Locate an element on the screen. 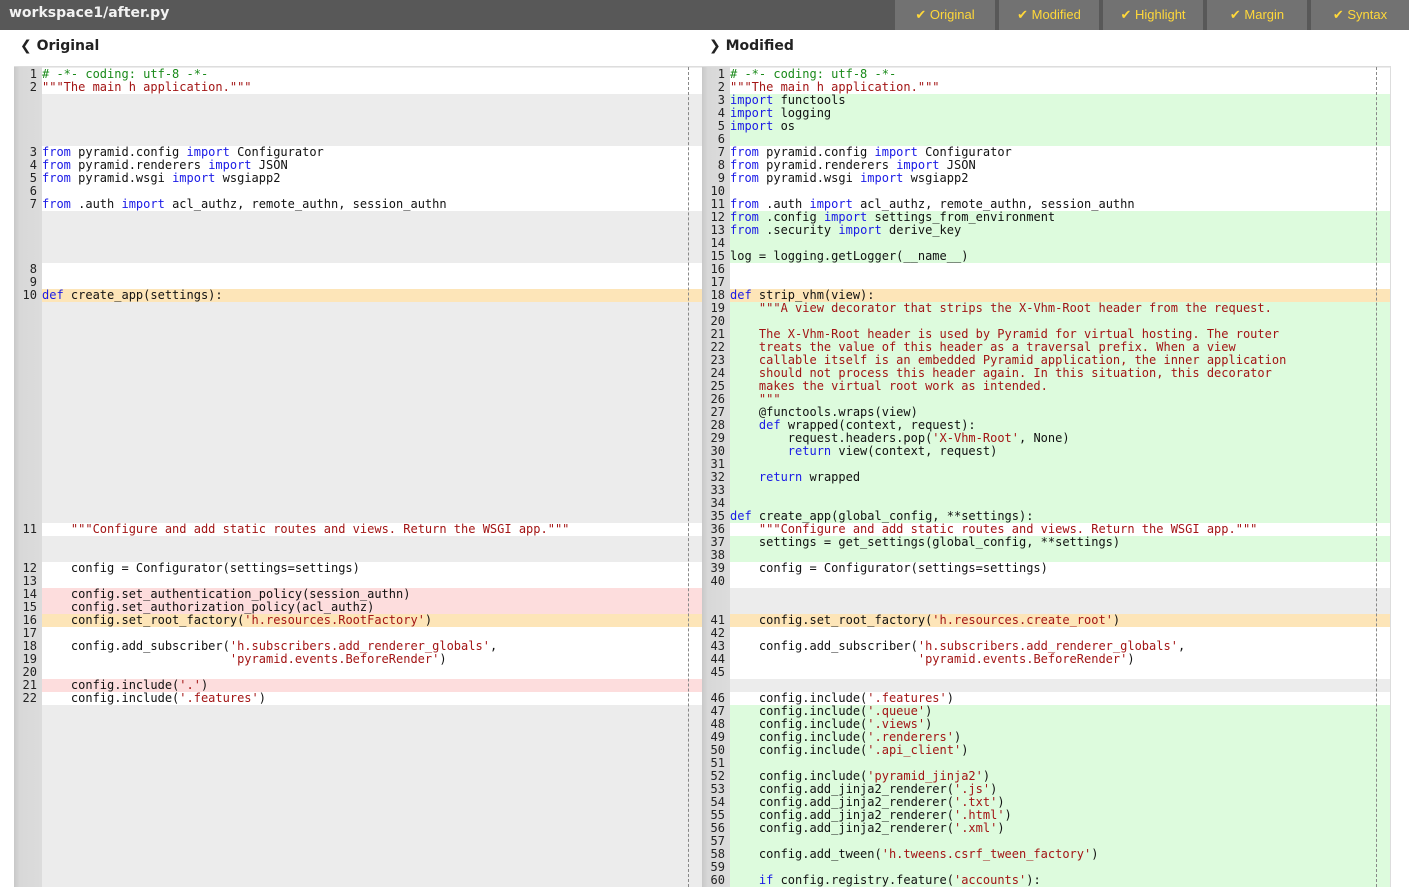  code-text: return wrapped is located at coordinates (1060, 477).